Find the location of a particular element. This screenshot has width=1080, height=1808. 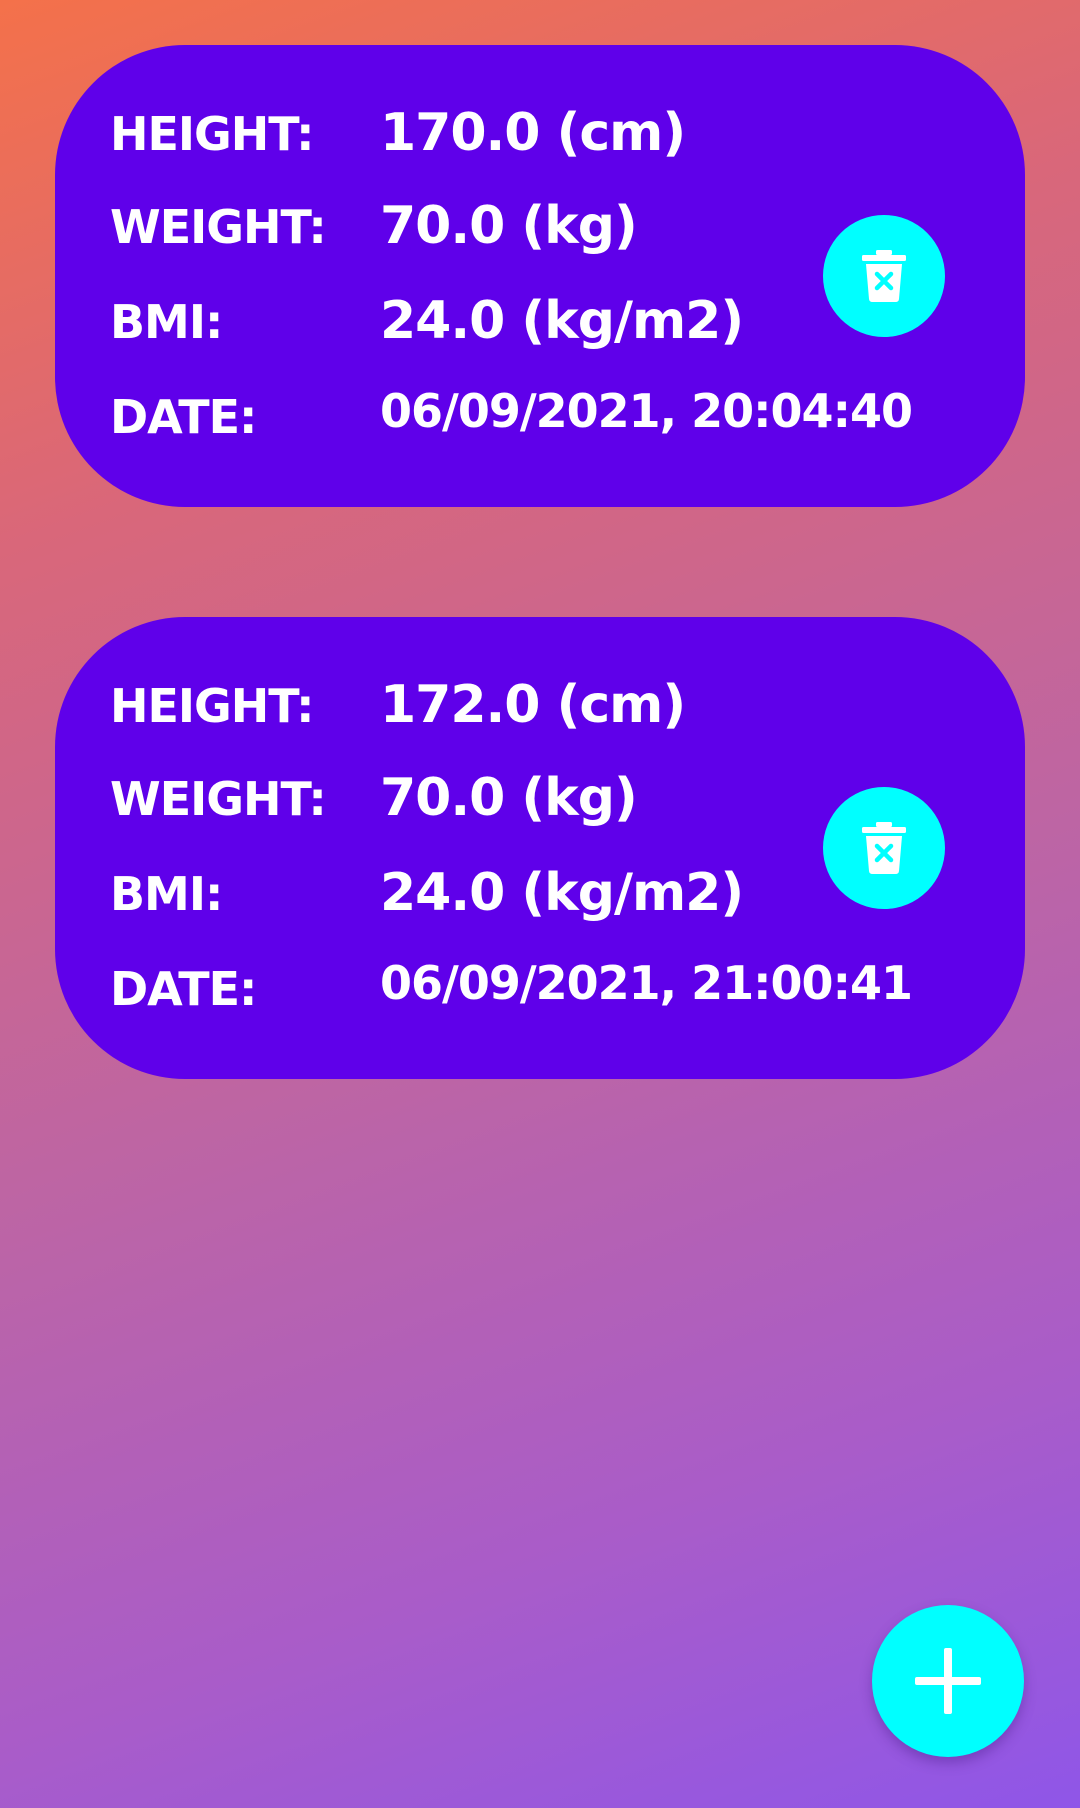

height-value: 170.0 (cm) is located at coordinates (533, 133).